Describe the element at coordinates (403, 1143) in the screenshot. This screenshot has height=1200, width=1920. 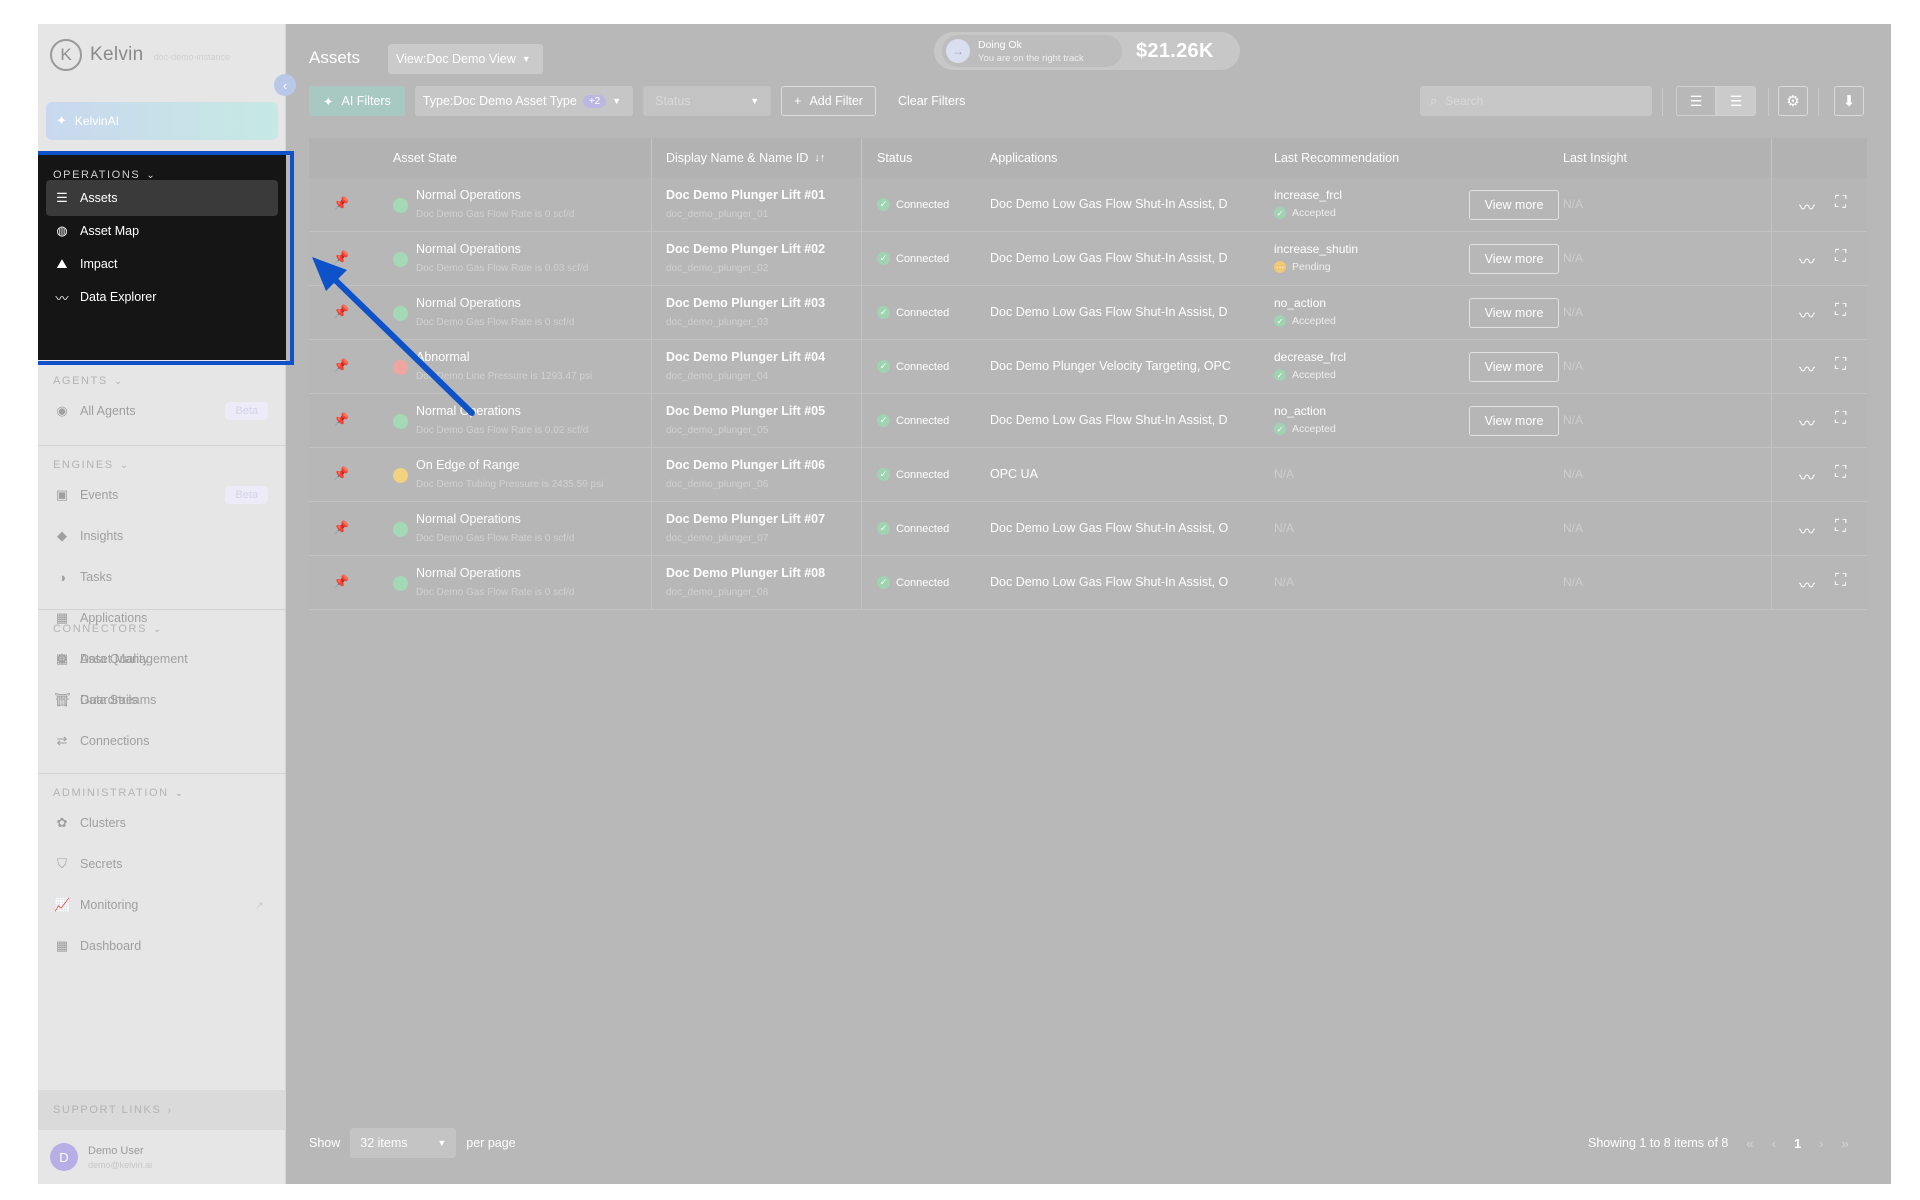
I see `page-size-dropdown: 32 items ▼` at that location.